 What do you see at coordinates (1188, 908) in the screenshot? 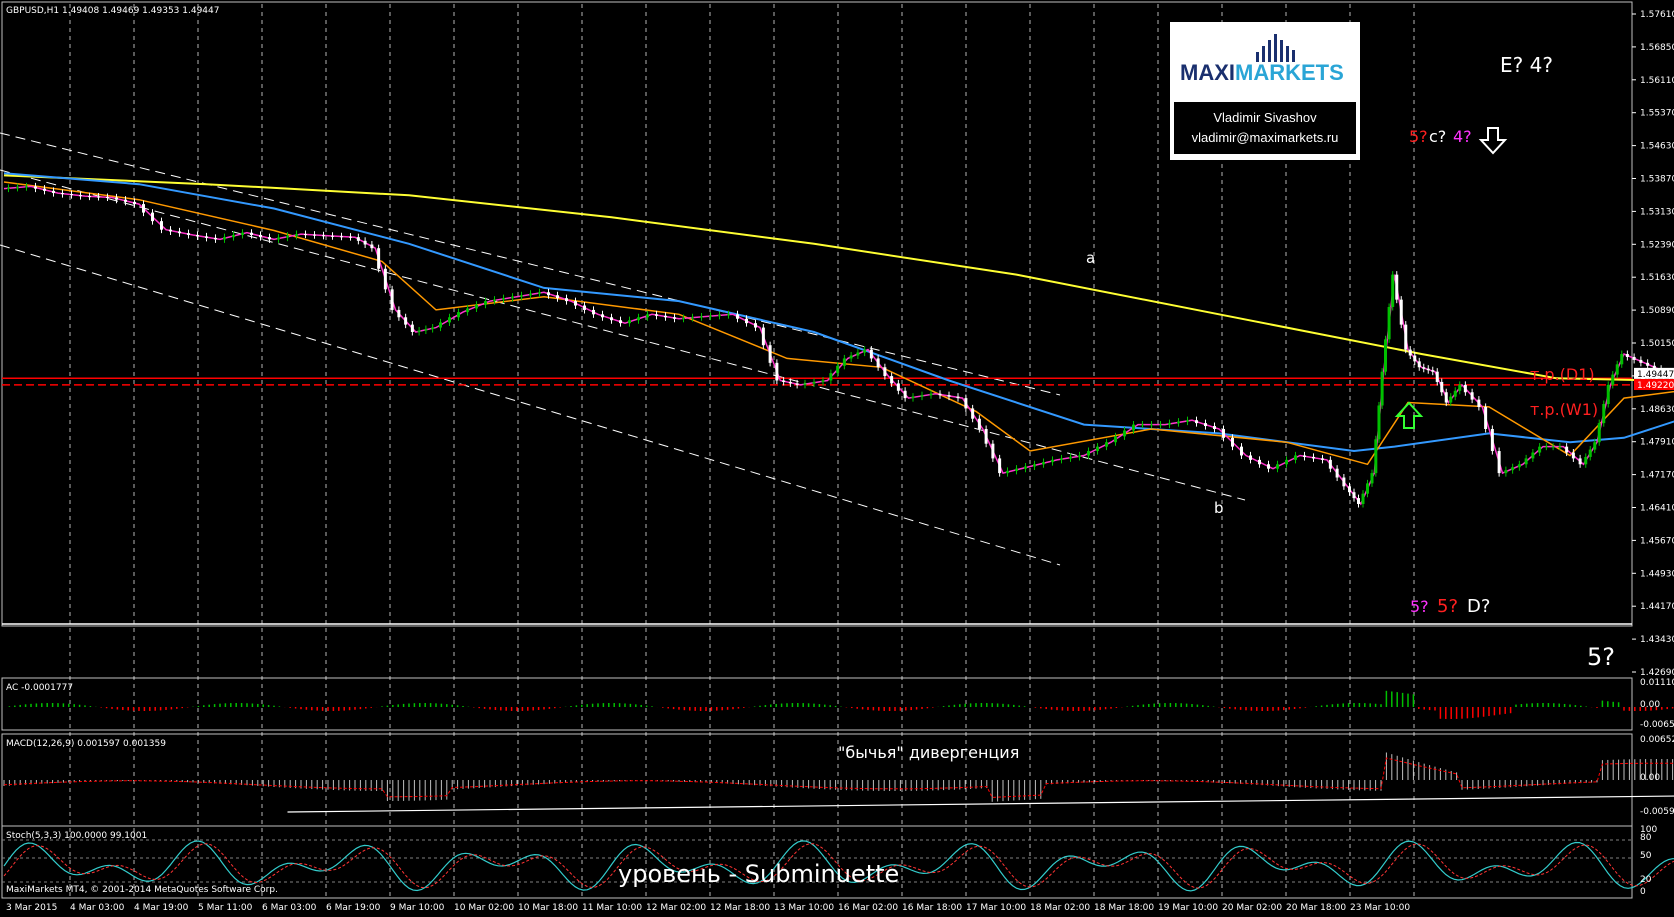
I see `x-tick-label: 19 Mar 10:00` at bounding box center [1188, 908].